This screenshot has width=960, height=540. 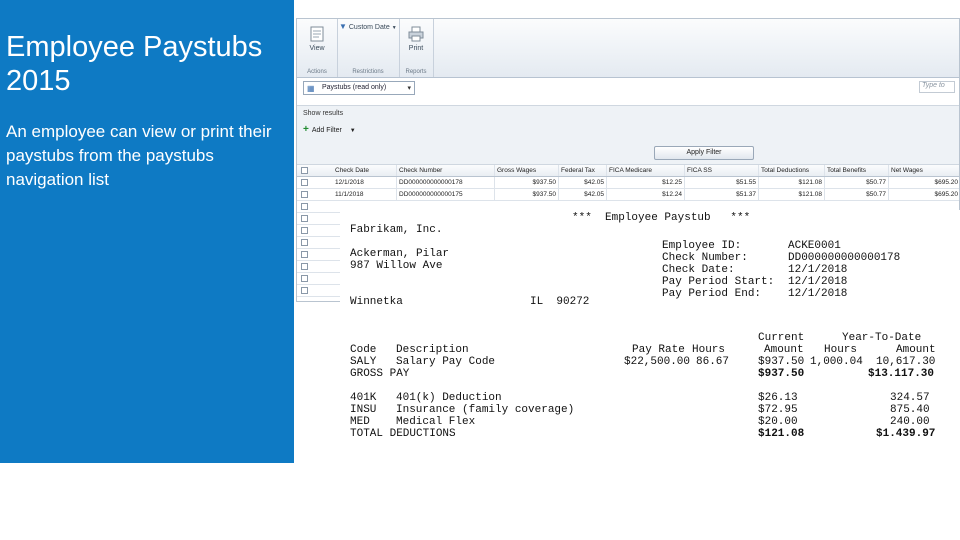 I want to click on apply-filter-button: Apply Filter, so click(x=704, y=153).